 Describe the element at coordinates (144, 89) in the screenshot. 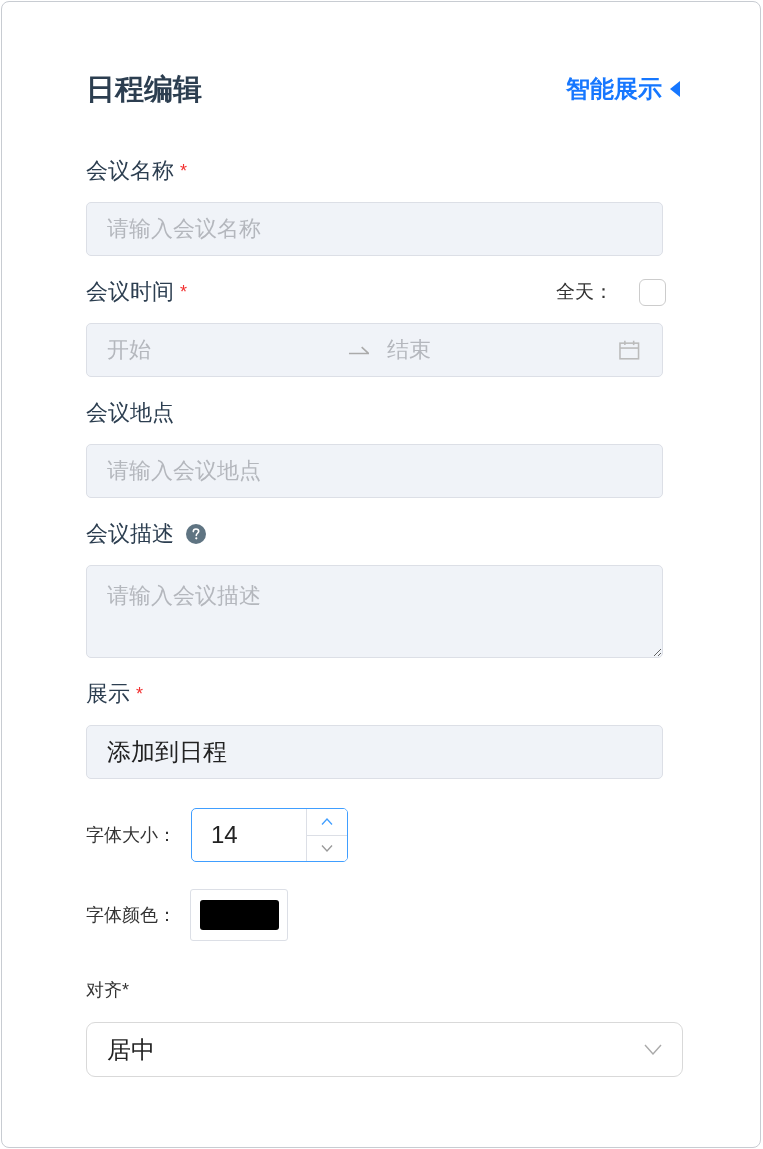

I see `page-title: 日程编辑` at that location.